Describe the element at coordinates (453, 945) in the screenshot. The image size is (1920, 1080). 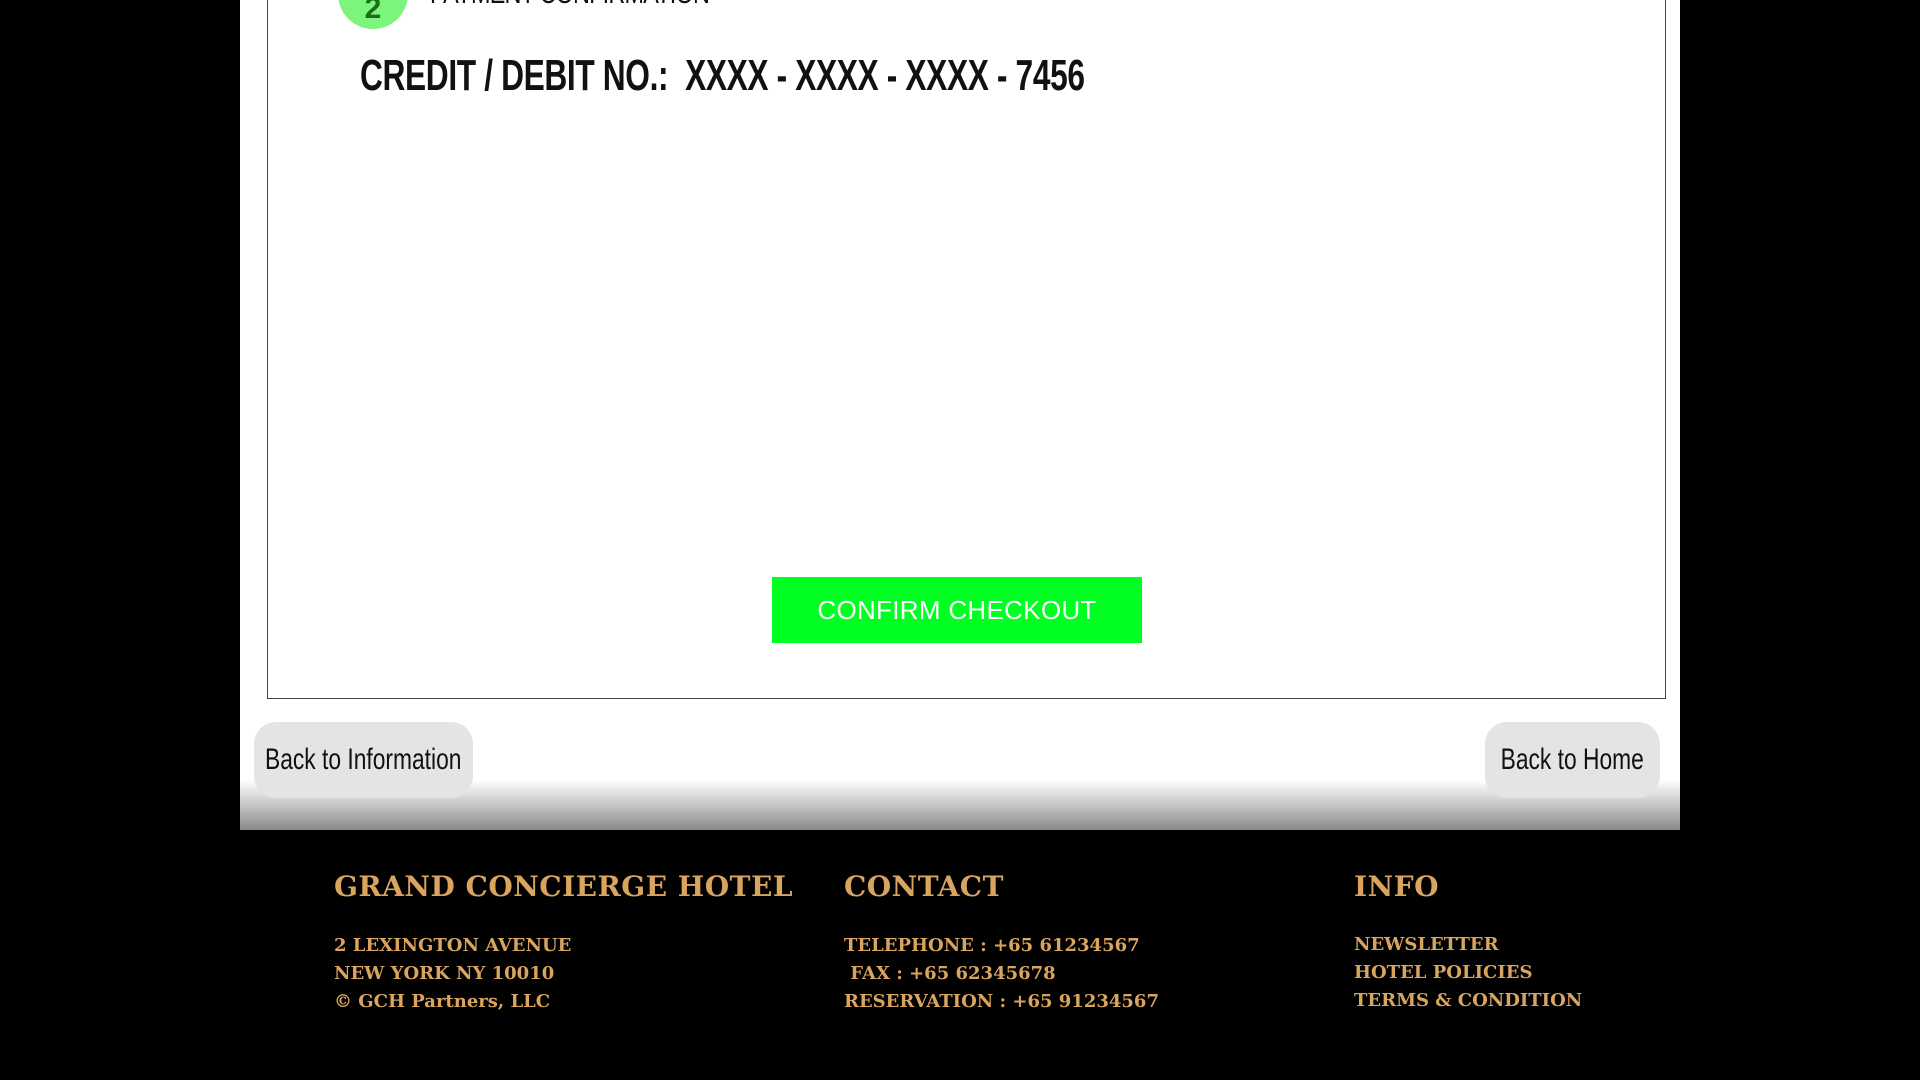
I see `footer-address-line: 2 LEXINGTON AVENUE` at that location.